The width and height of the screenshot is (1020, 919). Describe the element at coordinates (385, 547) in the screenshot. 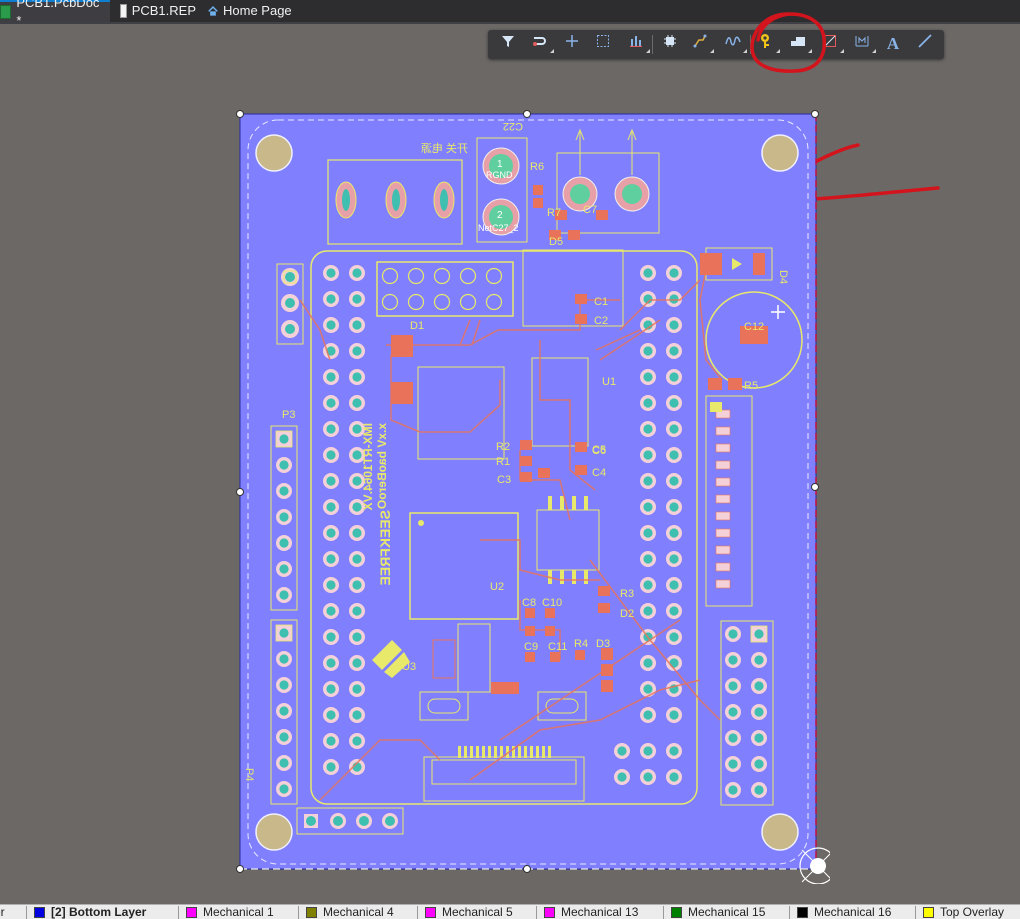

I see `logo-silk-text: SEEKFREE` at that location.